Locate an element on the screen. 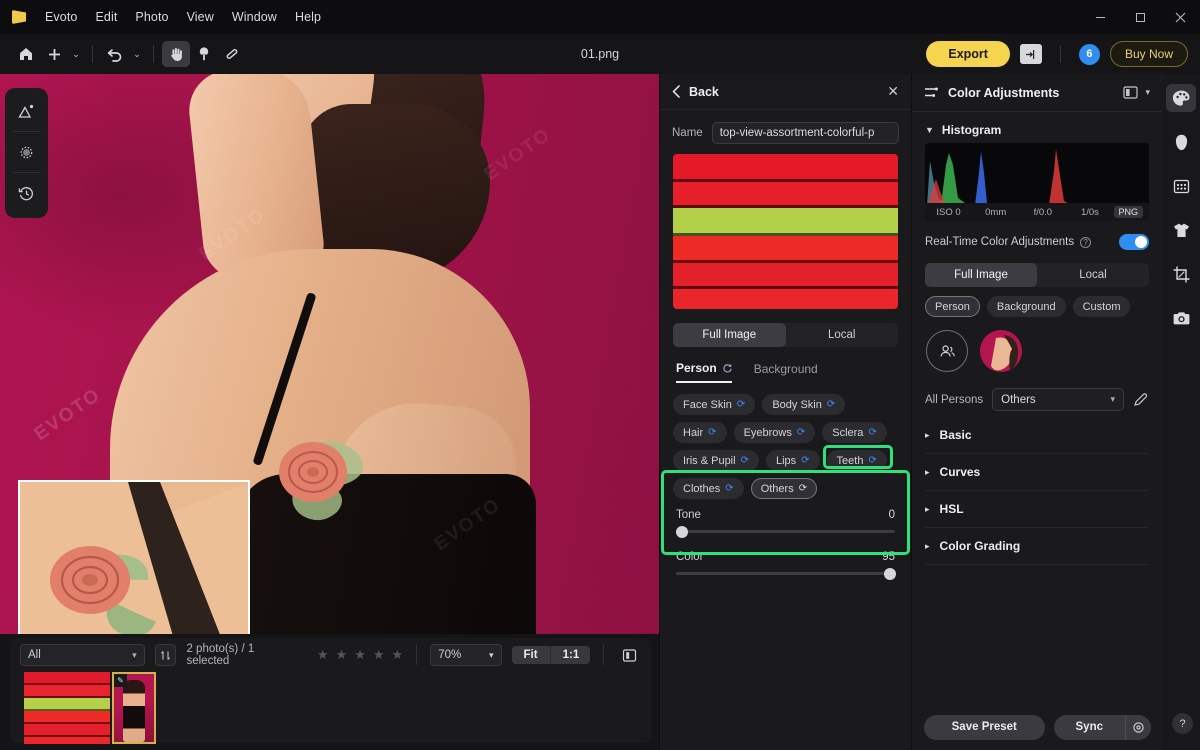 This screenshot has height=750, width=1200. star-2: ★ is located at coordinates (342, 655).